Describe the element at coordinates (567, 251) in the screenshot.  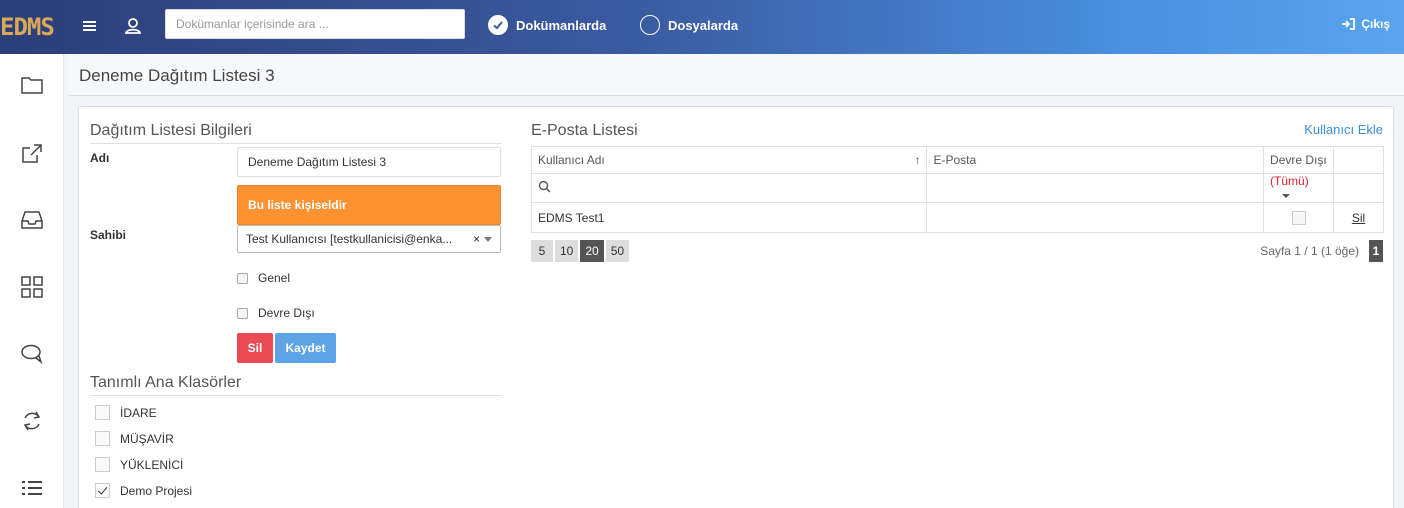
I see `page-size-10: 10` at that location.